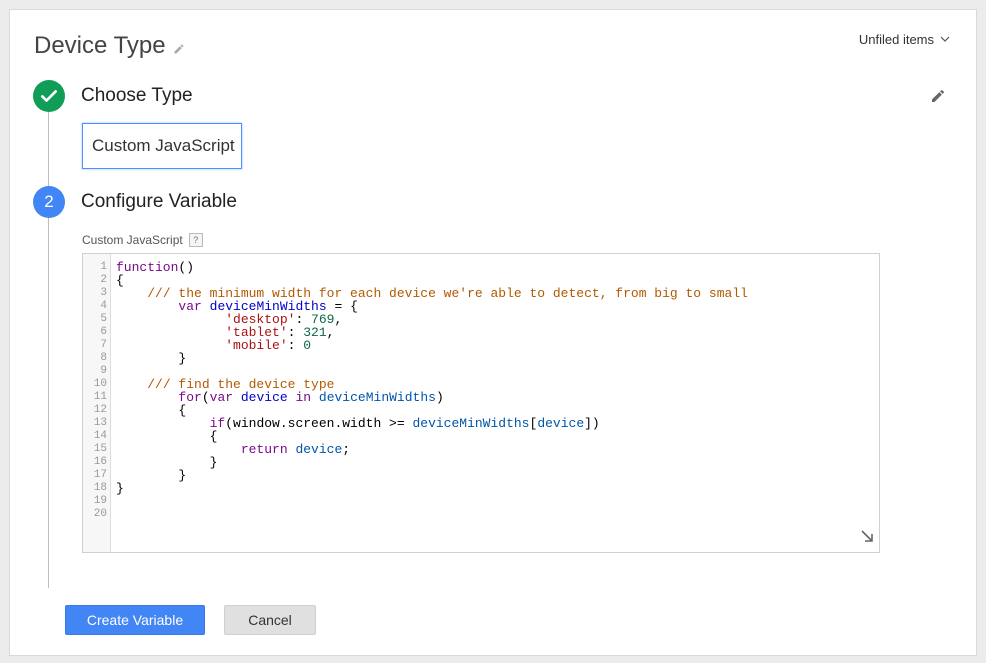  Describe the element at coordinates (100, 475) in the screenshot. I see `line-number: 17` at that location.